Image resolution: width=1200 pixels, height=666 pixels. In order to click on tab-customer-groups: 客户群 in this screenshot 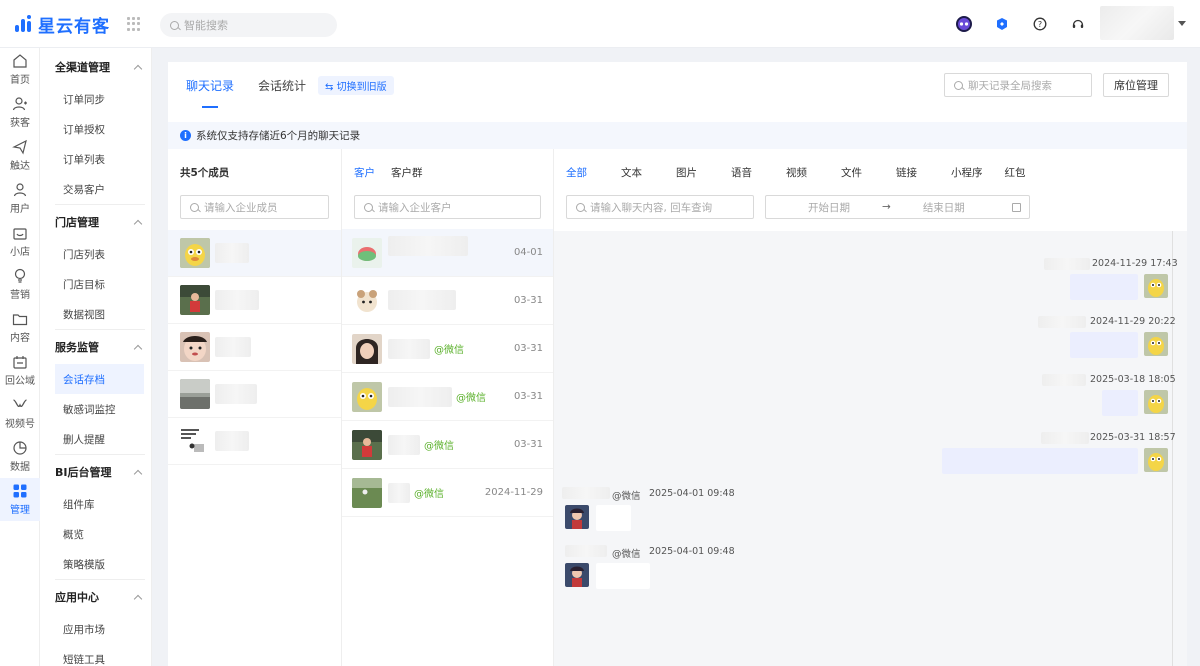, I will do `click(407, 172)`.